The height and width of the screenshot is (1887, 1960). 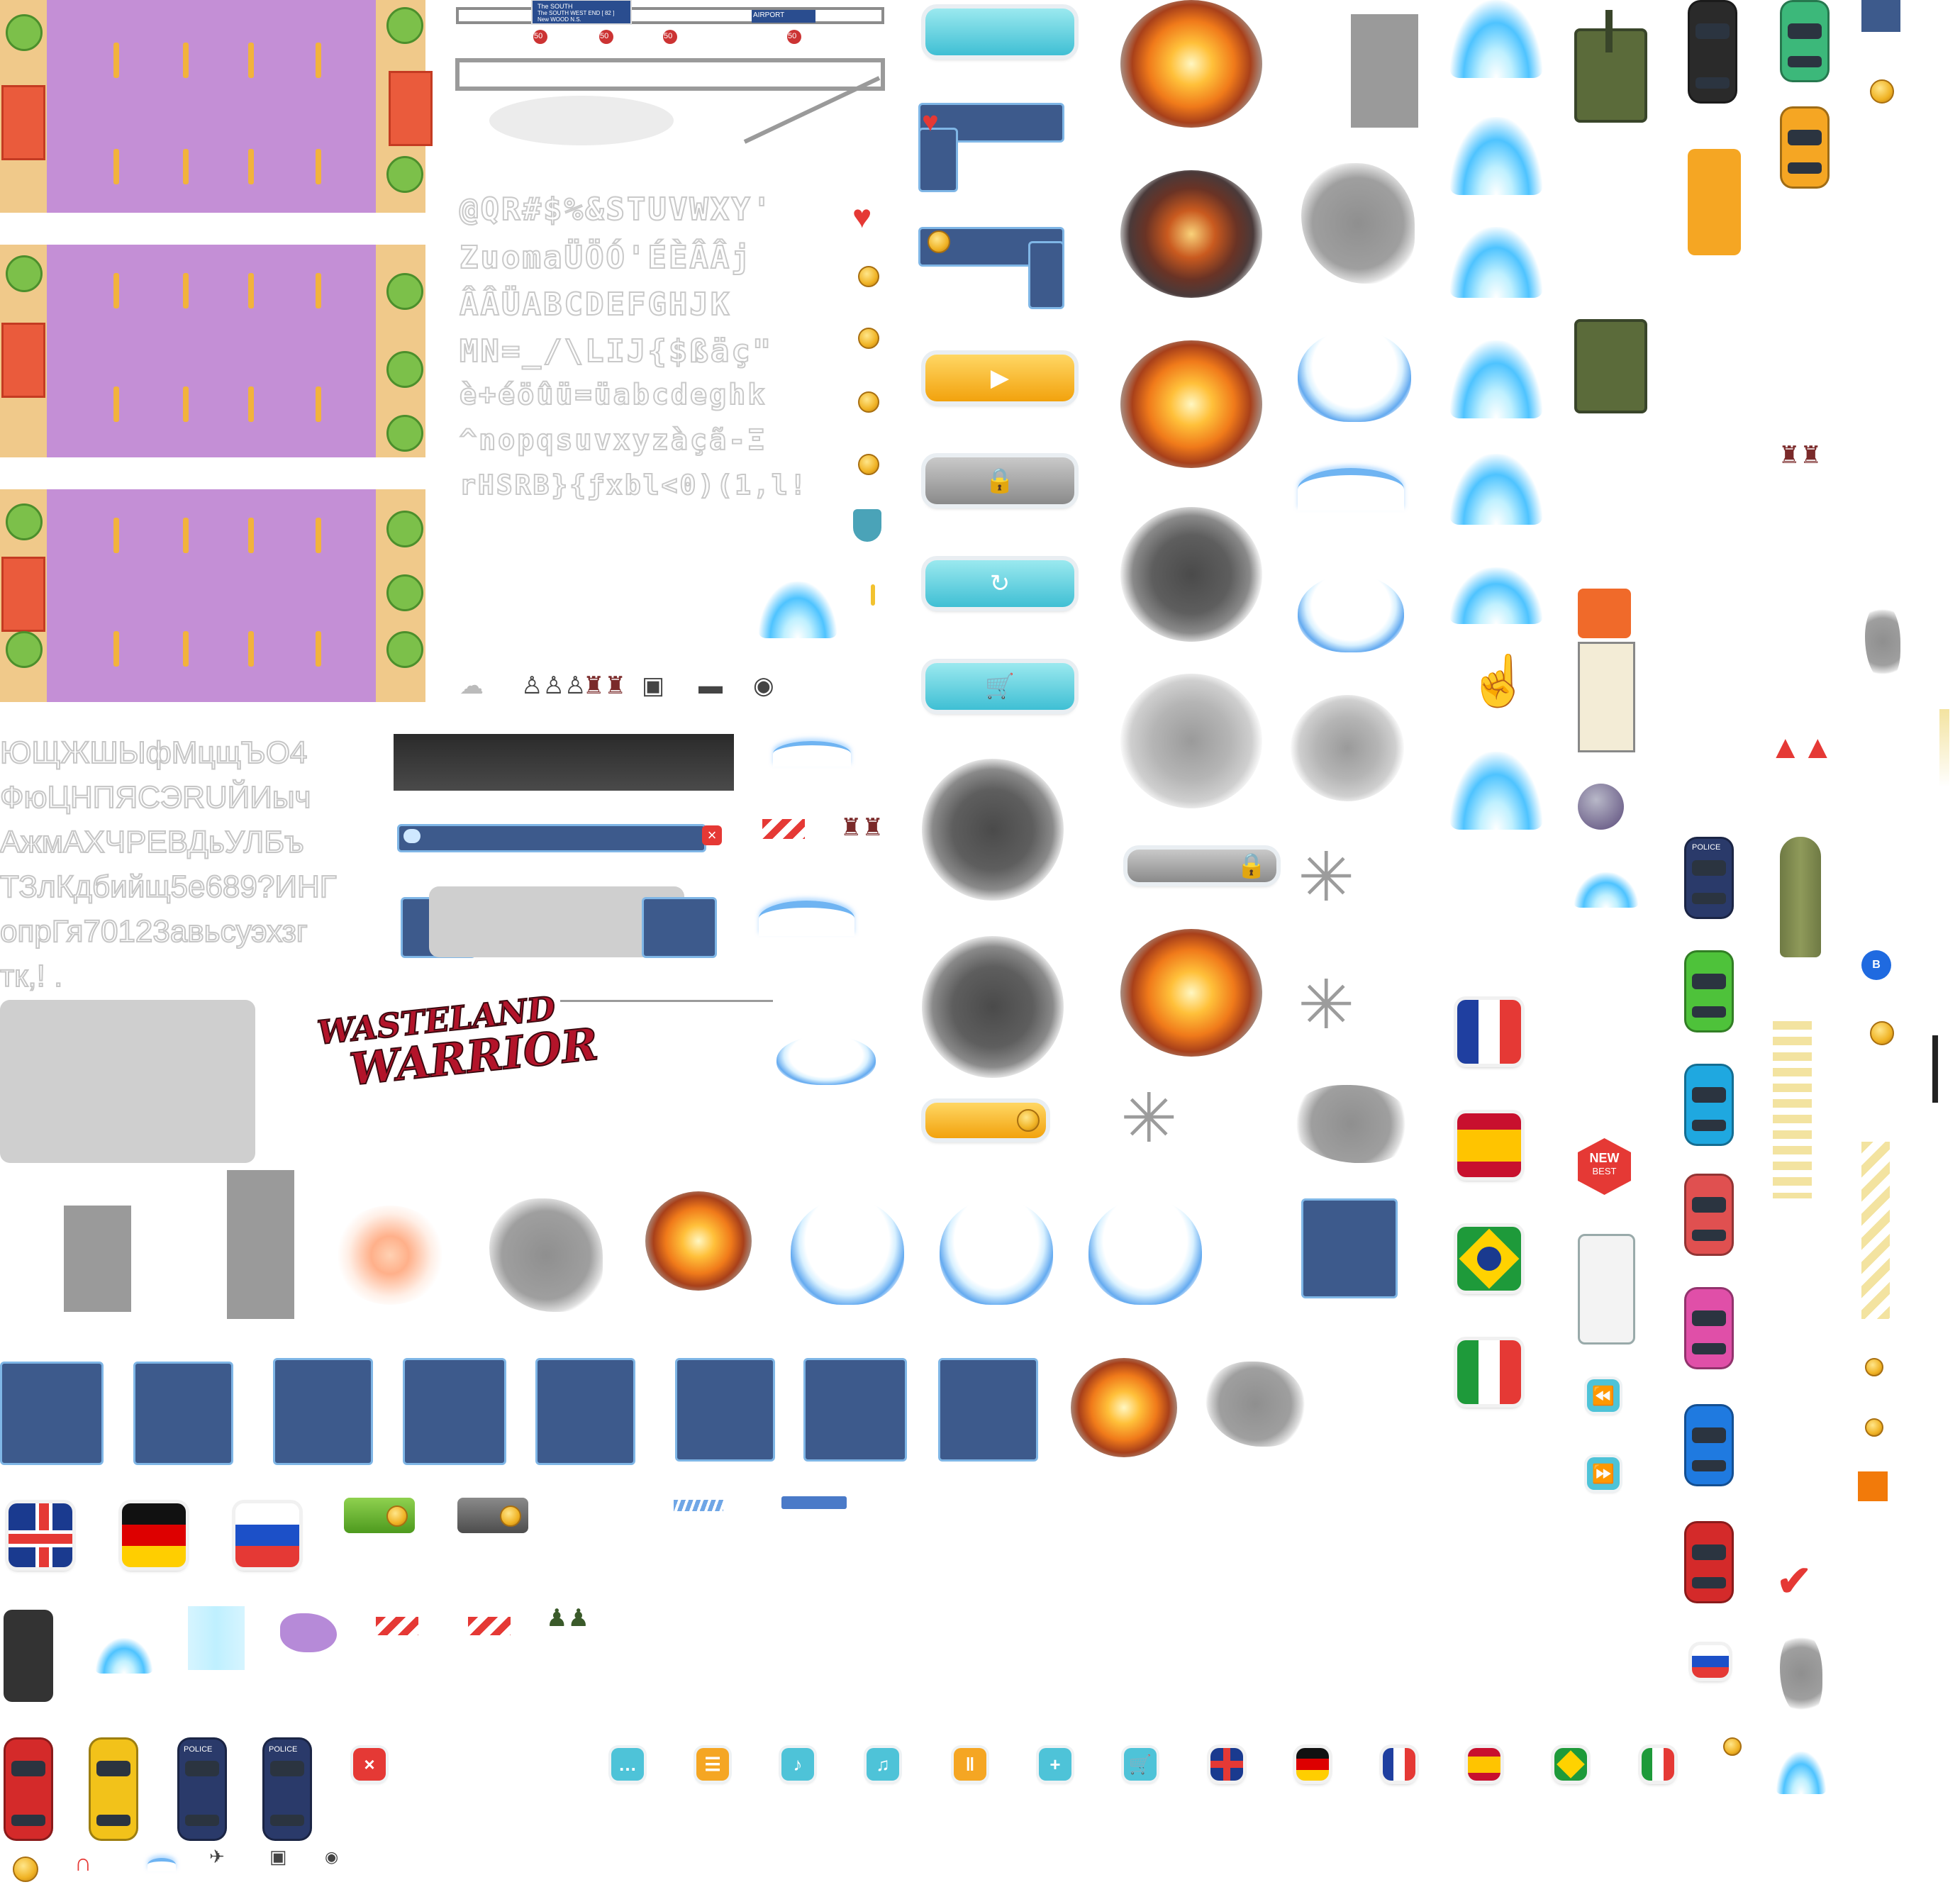 I want to click on flag-spain-small, so click(x=1484, y=1764).